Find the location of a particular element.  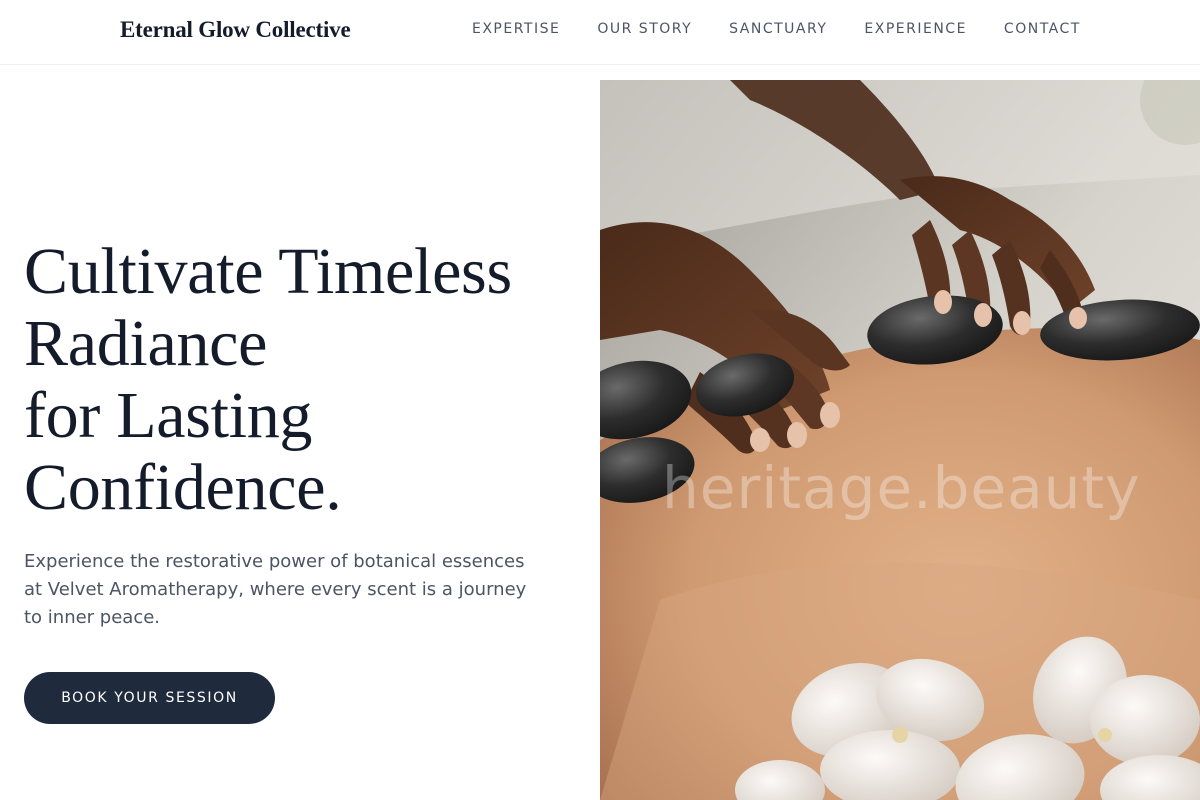

nav-link-expertise: EXPERTISE is located at coordinates (516, 29).